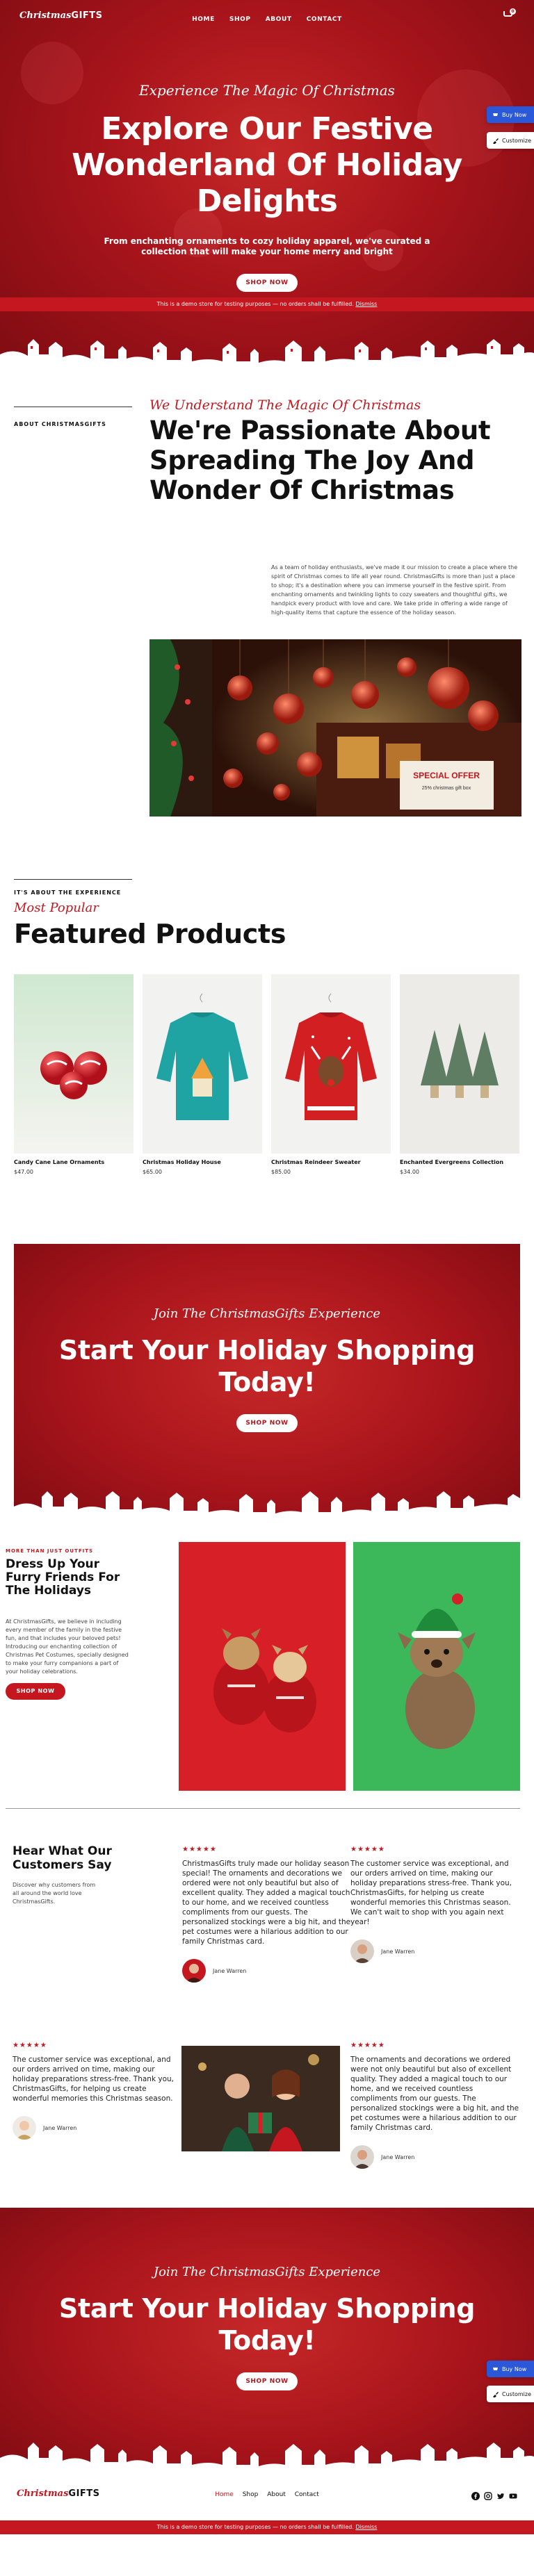 The height and width of the screenshot is (2576, 534). Describe the element at coordinates (262, 1666) in the screenshot. I see `dogs-in-sweaters-photo` at that location.